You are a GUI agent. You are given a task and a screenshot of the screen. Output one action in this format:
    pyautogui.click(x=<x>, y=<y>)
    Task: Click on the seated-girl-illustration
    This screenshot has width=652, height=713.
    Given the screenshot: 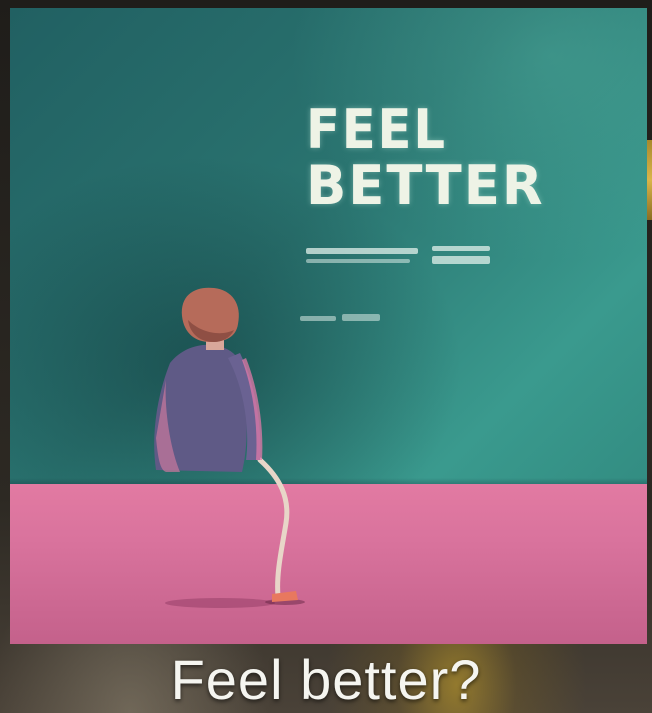 What is the action you would take?
    pyautogui.click(x=229, y=447)
    